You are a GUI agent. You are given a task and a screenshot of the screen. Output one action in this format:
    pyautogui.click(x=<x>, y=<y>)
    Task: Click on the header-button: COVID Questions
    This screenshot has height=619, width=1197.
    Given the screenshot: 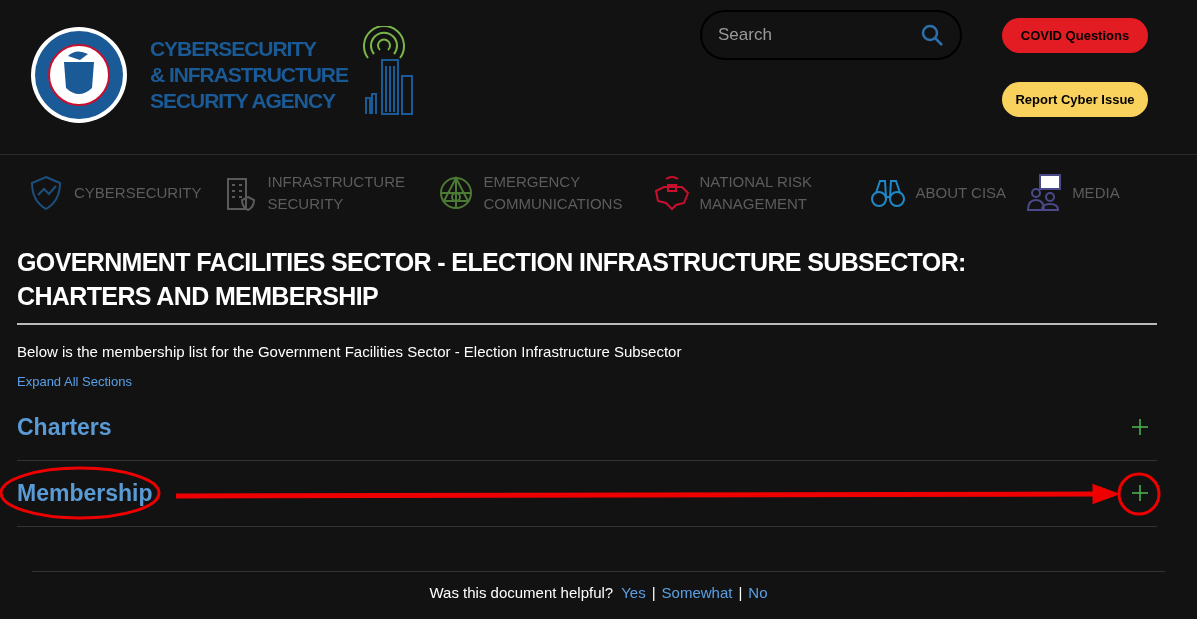 What is the action you would take?
    pyautogui.click(x=1075, y=35)
    